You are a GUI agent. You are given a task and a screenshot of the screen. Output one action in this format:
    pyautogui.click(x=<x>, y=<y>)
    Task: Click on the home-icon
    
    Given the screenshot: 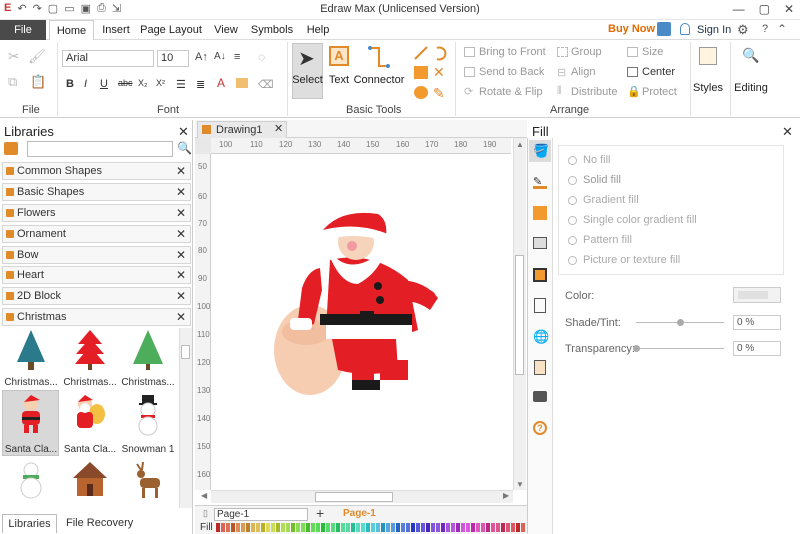 What is the action you would take?
    pyautogui.click(x=11, y=148)
    